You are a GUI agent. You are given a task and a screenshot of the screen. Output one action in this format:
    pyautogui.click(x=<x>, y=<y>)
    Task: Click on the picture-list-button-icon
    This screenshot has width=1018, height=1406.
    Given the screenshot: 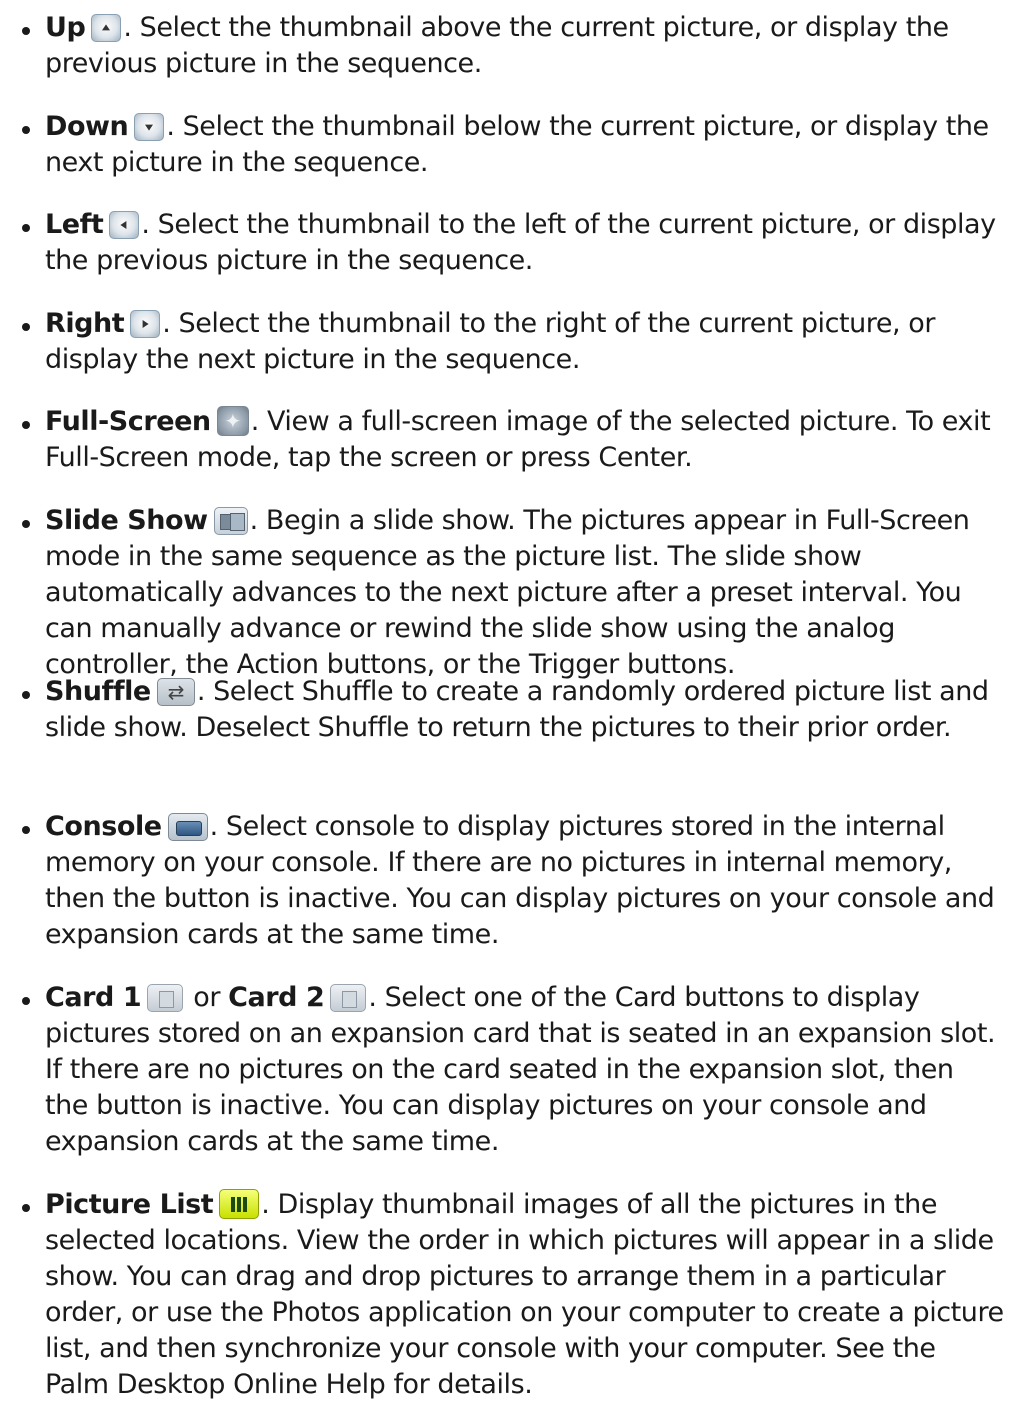 What is the action you would take?
    pyautogui.click(x=239, y=1204)
    